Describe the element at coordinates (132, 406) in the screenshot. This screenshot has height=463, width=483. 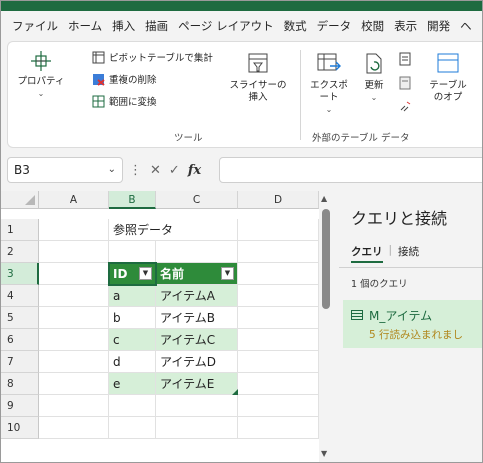
I see `cell-b9` at that location.